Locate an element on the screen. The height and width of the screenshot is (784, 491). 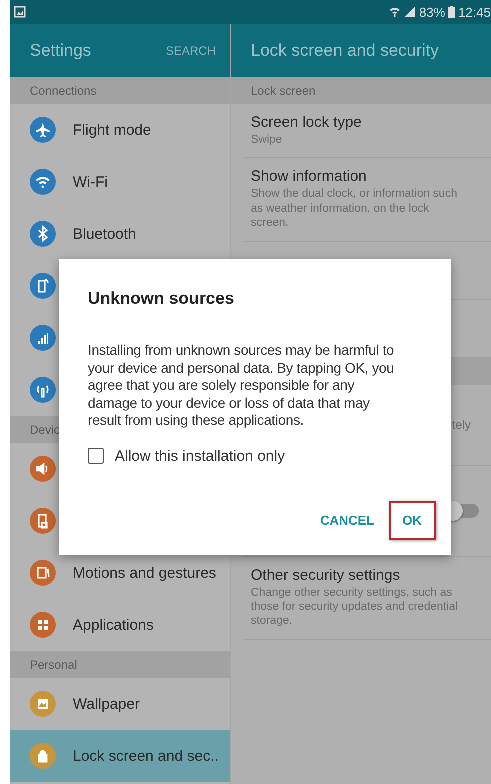
section-header: Lock screen is located at coordinates (361, 90).